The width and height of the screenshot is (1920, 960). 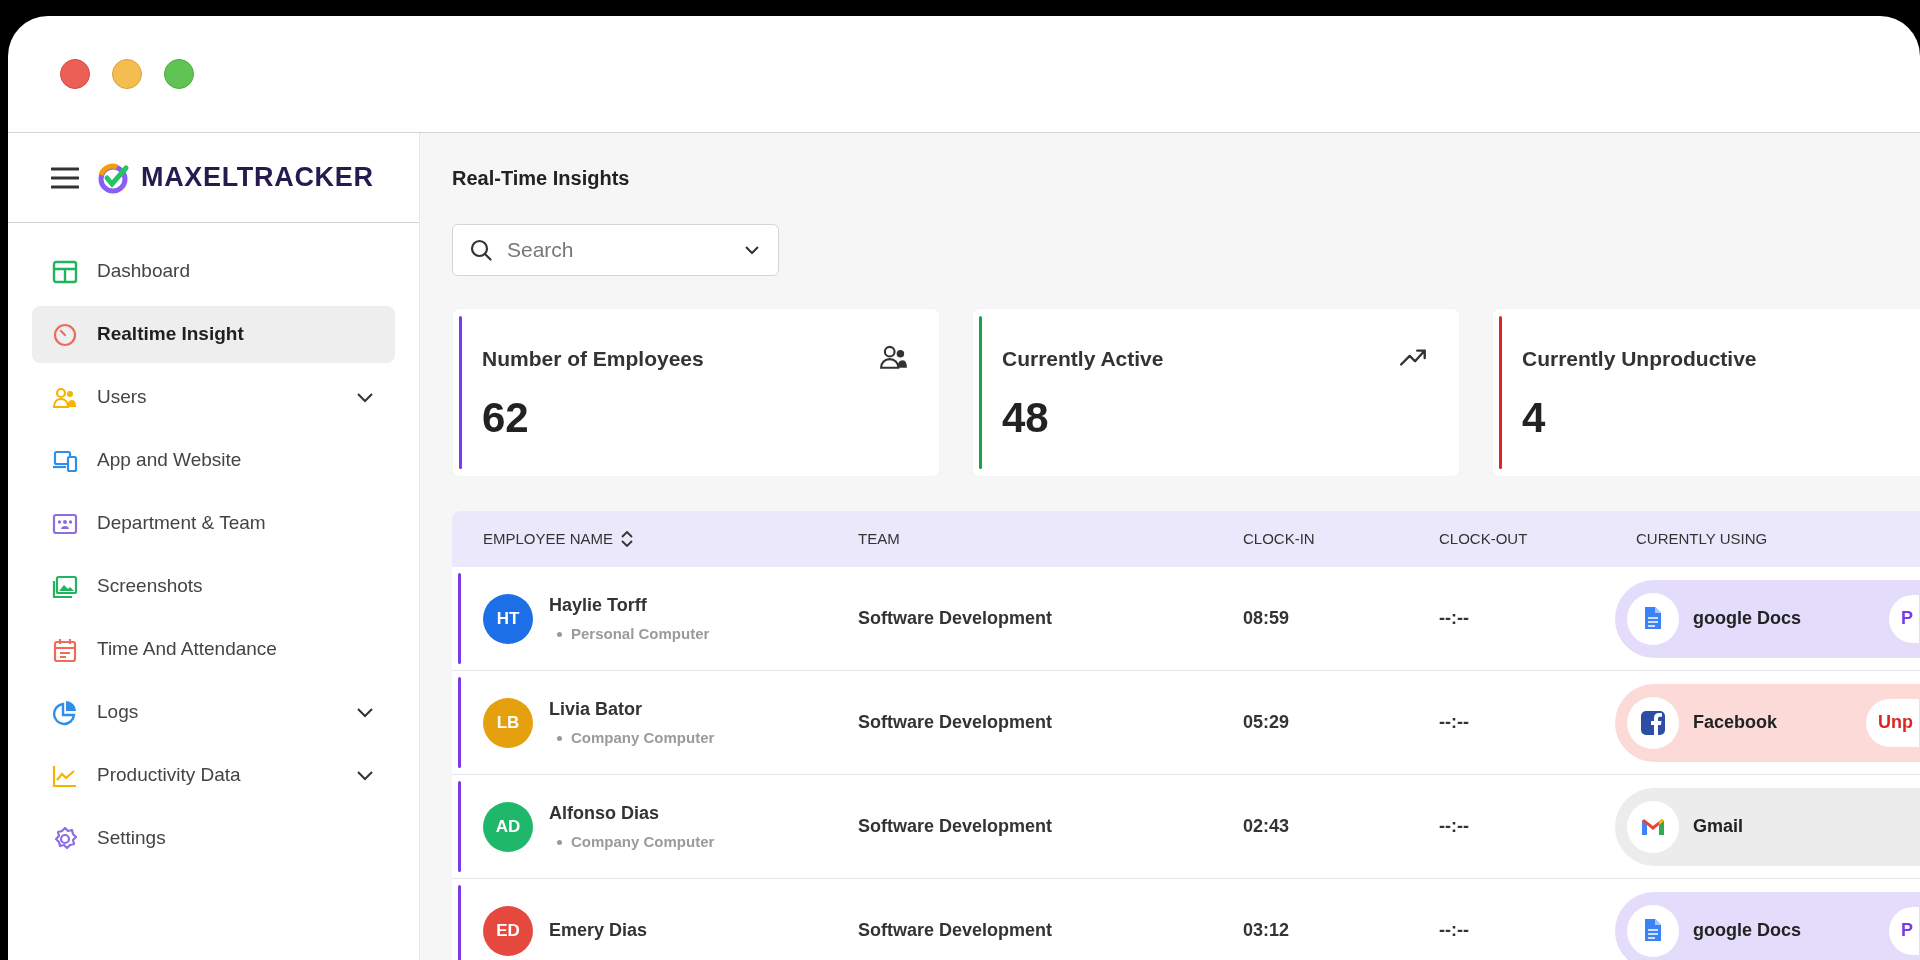 I want to click on column-header: CURENTLY USING, so click(x=1702, y=538).